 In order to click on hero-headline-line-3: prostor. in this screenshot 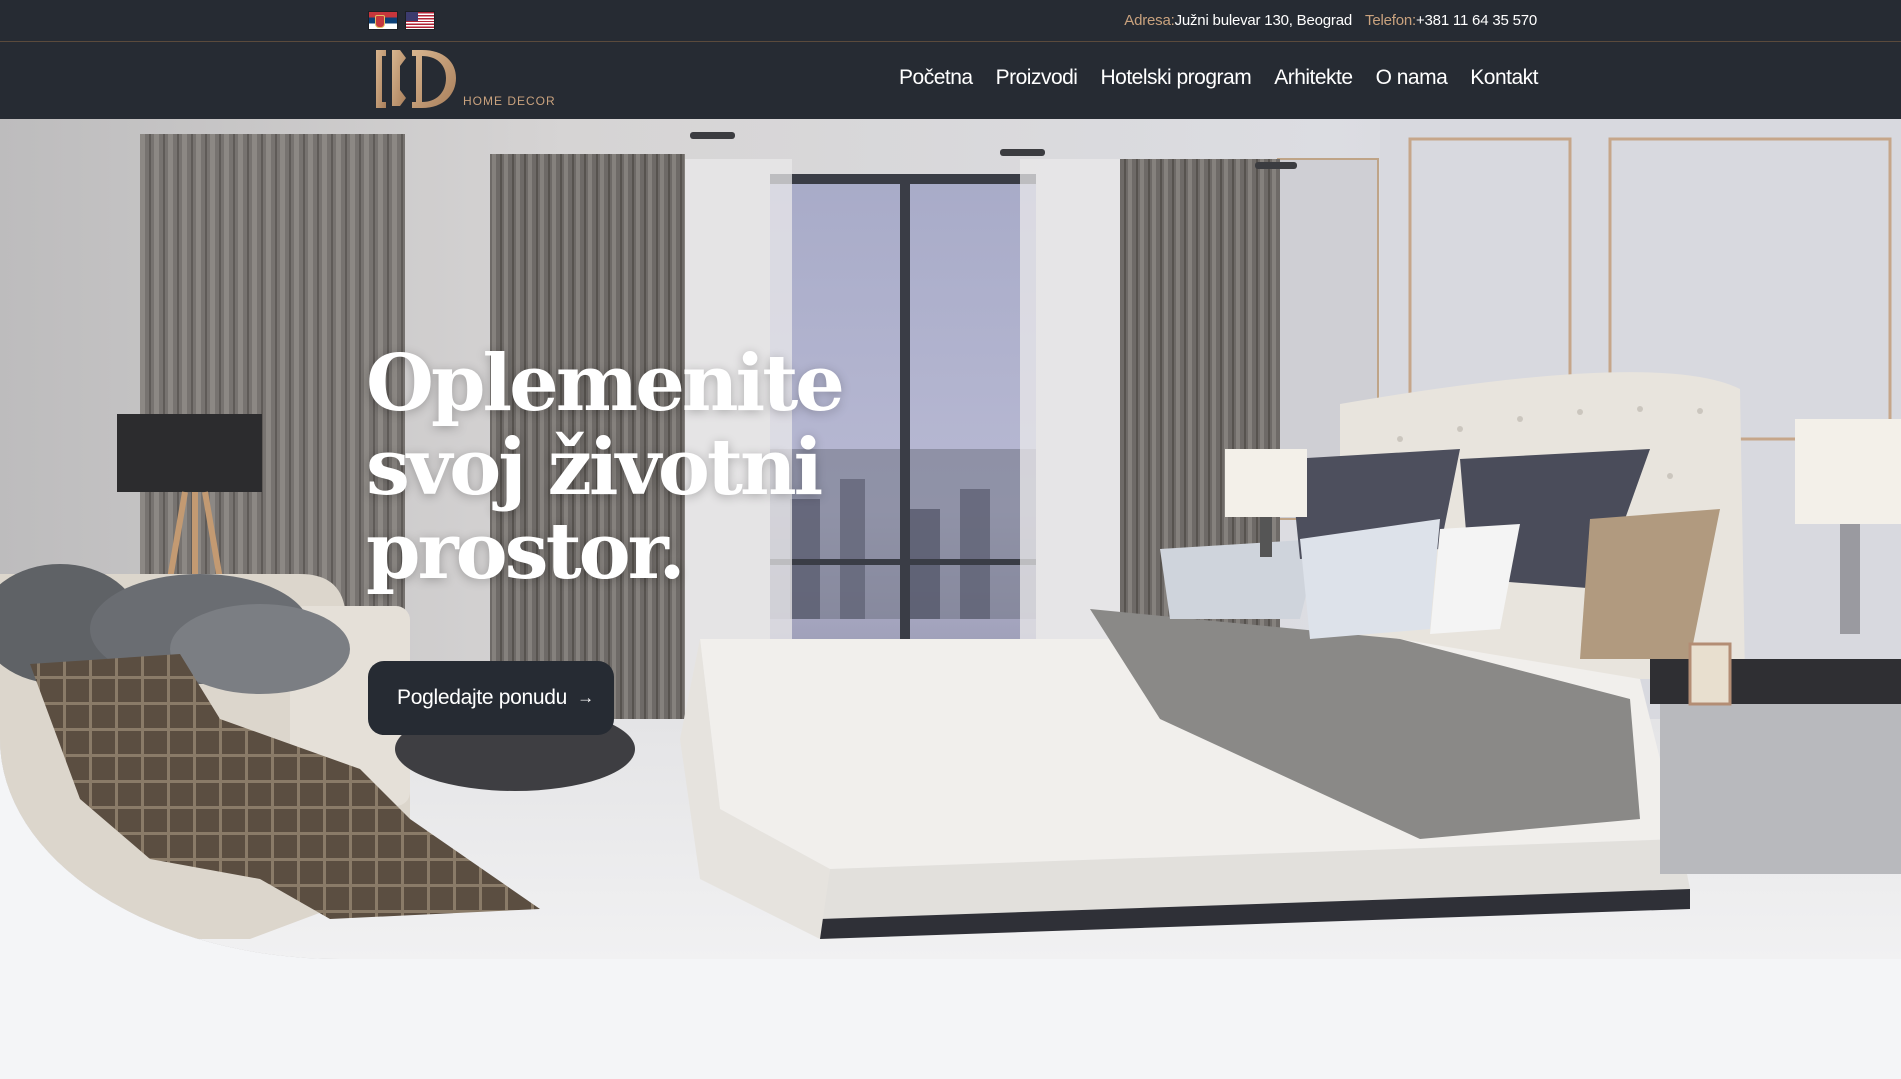, I will do `click(526, 551)`.